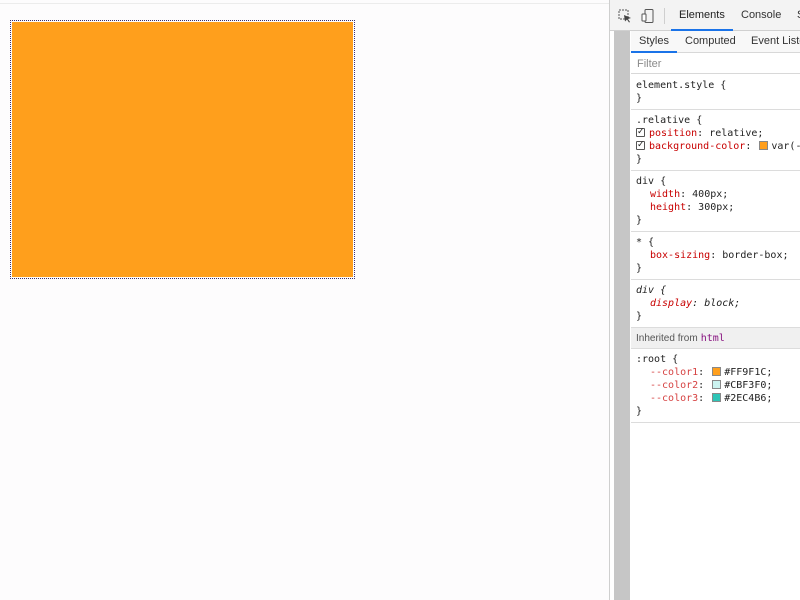 The height and width of the screenshot is (600, 800). I want to click on variable-value: #FF9F1C;, so click(748, 372).